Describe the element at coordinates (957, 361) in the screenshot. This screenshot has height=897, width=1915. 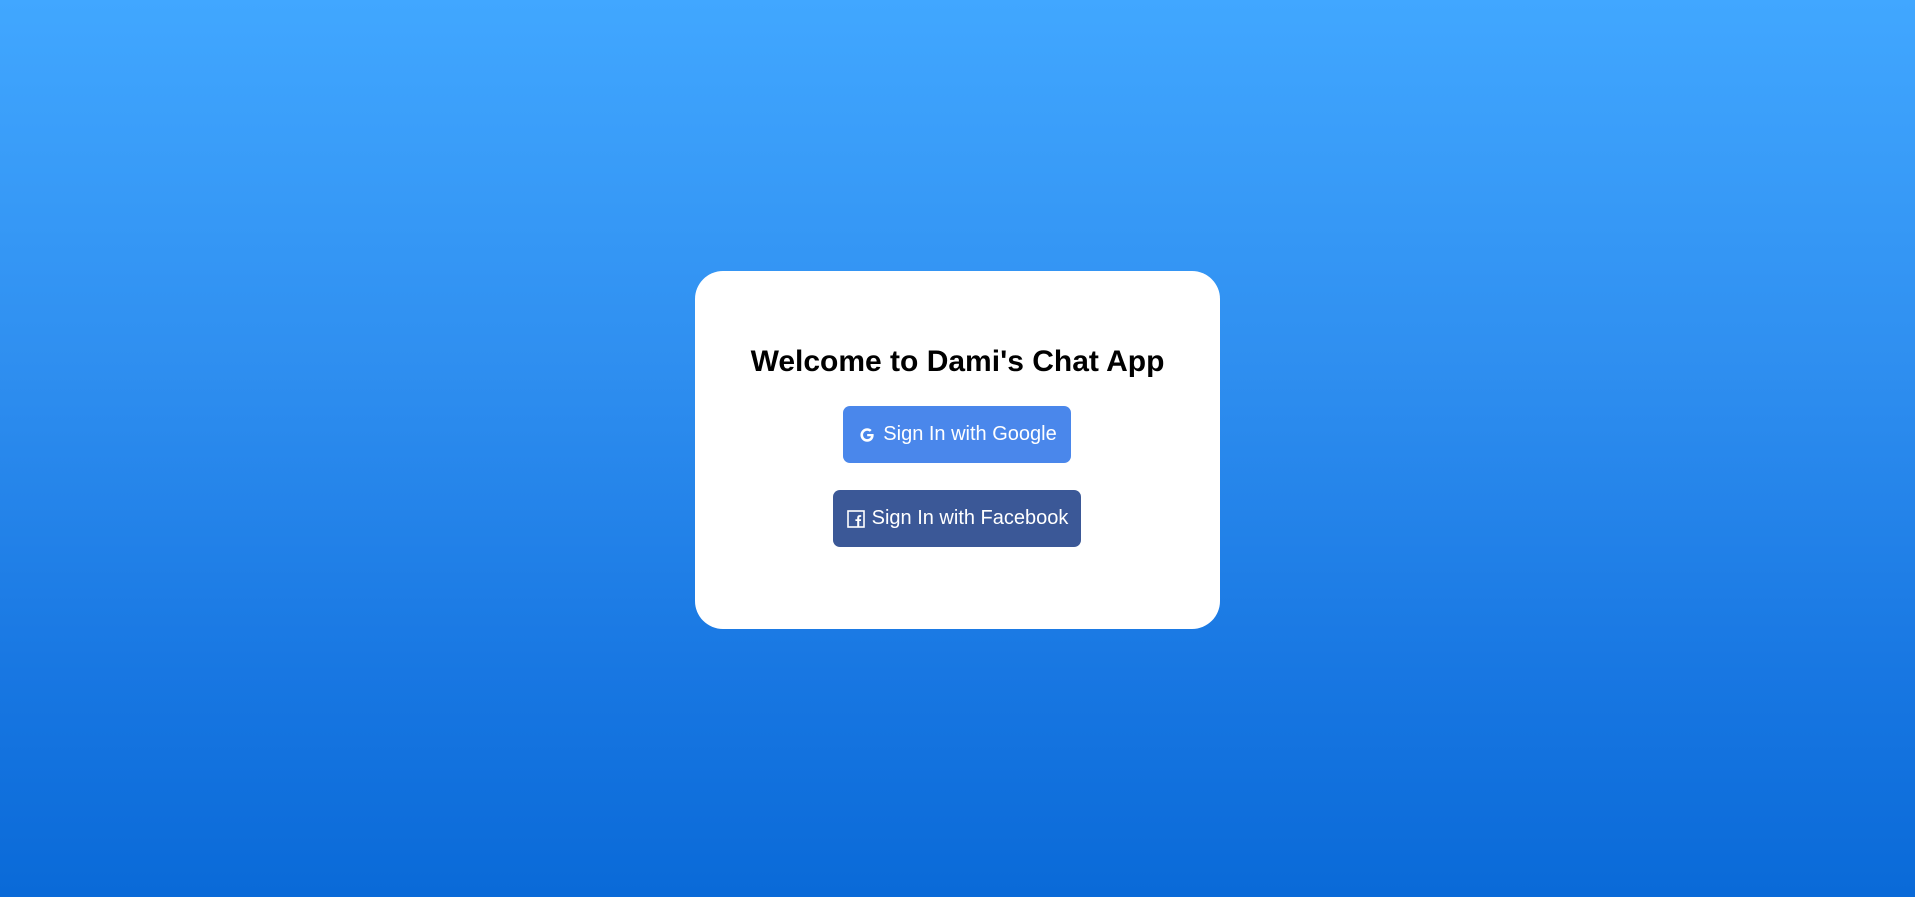
I see `page-title: Welcome to Dami's Chat App` at that location.